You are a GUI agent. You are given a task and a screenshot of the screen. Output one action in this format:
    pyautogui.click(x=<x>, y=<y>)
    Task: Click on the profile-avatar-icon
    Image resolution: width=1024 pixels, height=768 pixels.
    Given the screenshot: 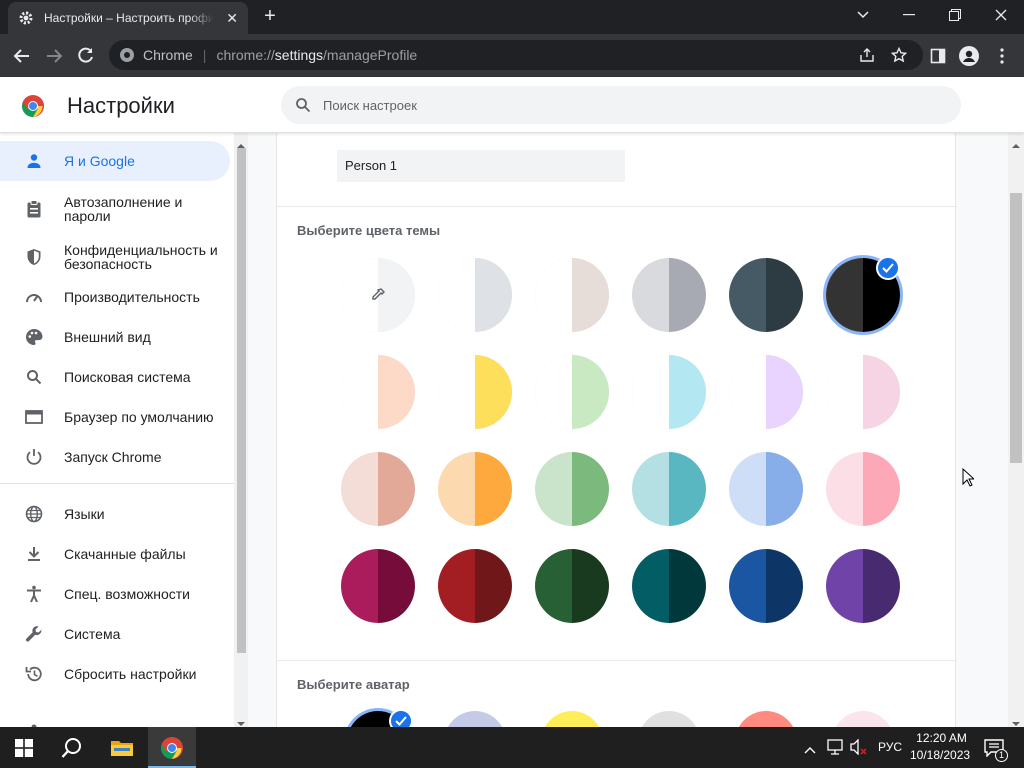 What is the action you would take?
    pyautogui.click(x=969, y=56)
    